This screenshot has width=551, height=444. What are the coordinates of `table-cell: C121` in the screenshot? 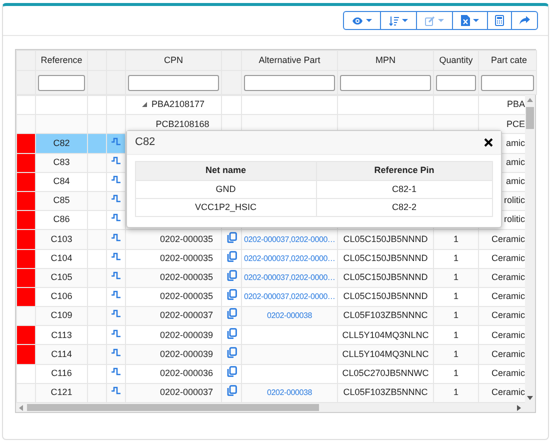 It's located at (61, 392).